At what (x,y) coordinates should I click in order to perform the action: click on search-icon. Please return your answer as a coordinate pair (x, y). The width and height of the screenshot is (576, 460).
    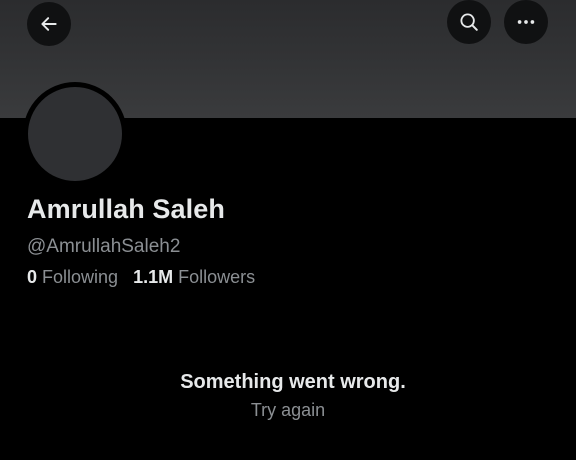
    Looking at the image, I should click on (469, 22).